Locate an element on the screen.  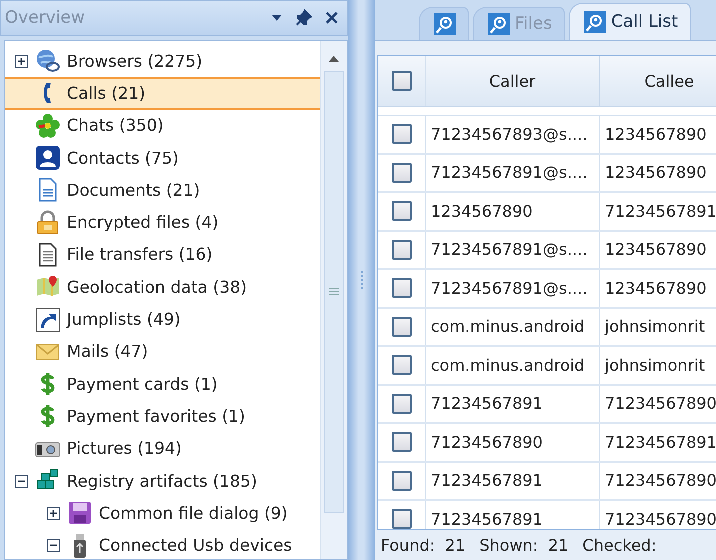
panel-title: Overview is located at coordinates (45, 18).